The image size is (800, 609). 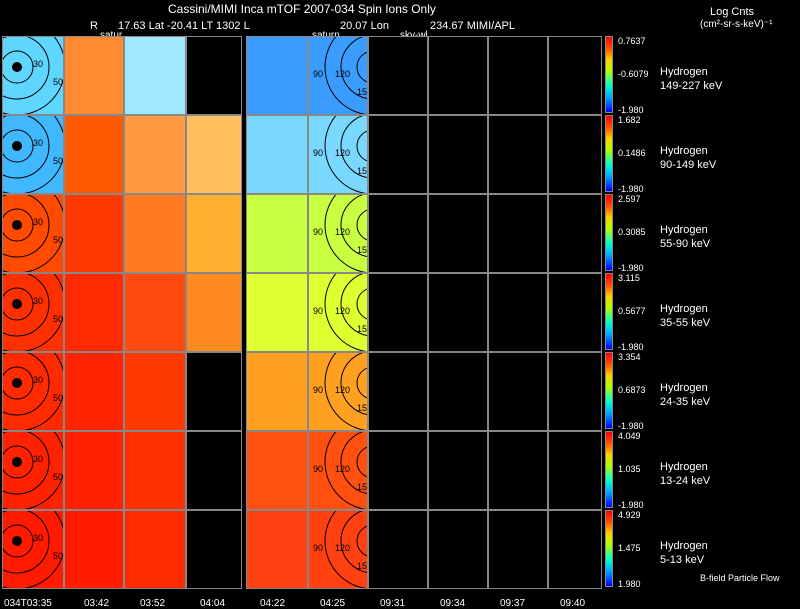 What do you see at coordinates (629, 199) in the screenshot?
I see `colorbar-max: 2.597` at bounding box center [629, 199].